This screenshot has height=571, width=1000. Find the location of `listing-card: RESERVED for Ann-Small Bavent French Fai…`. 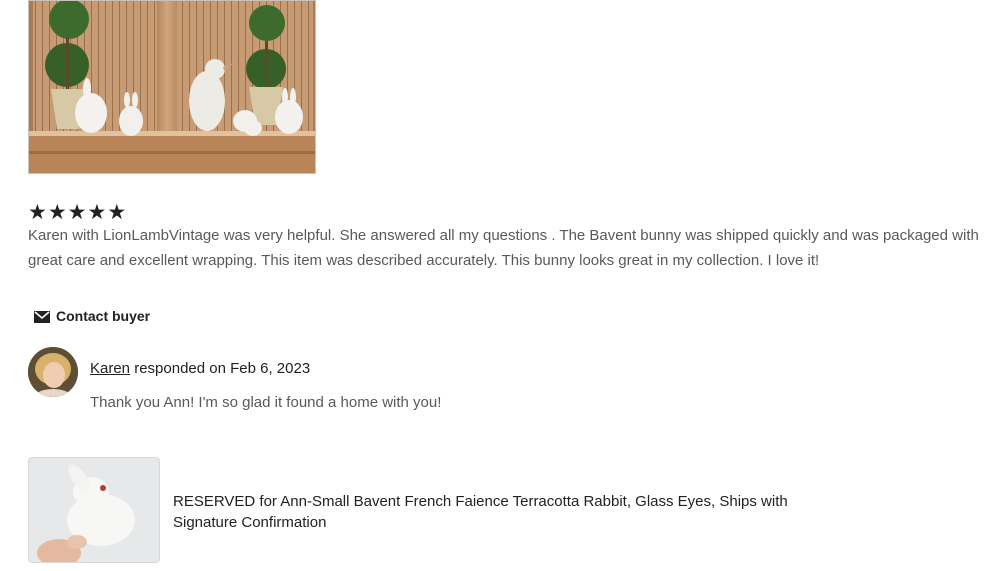

listing-card: RESERVED for Ann-Small Bavent French Fai… is located at coordinates (428, 510).